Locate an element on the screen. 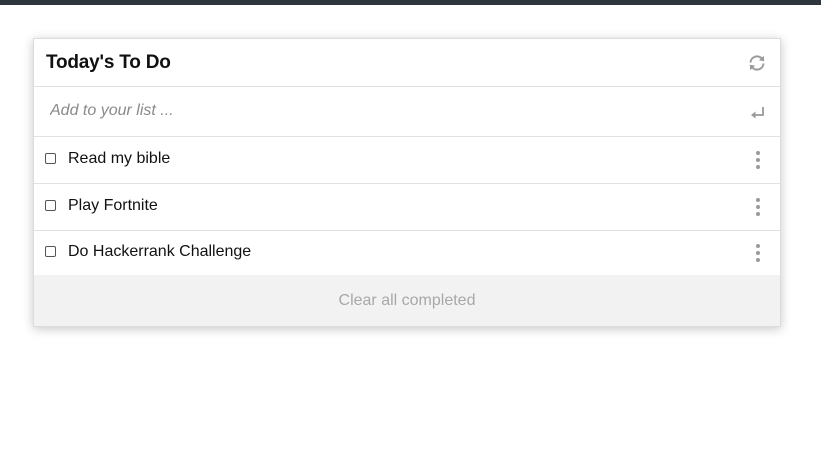 The image size is (821, 461). add-item-row is located at coordinates (407, 112).